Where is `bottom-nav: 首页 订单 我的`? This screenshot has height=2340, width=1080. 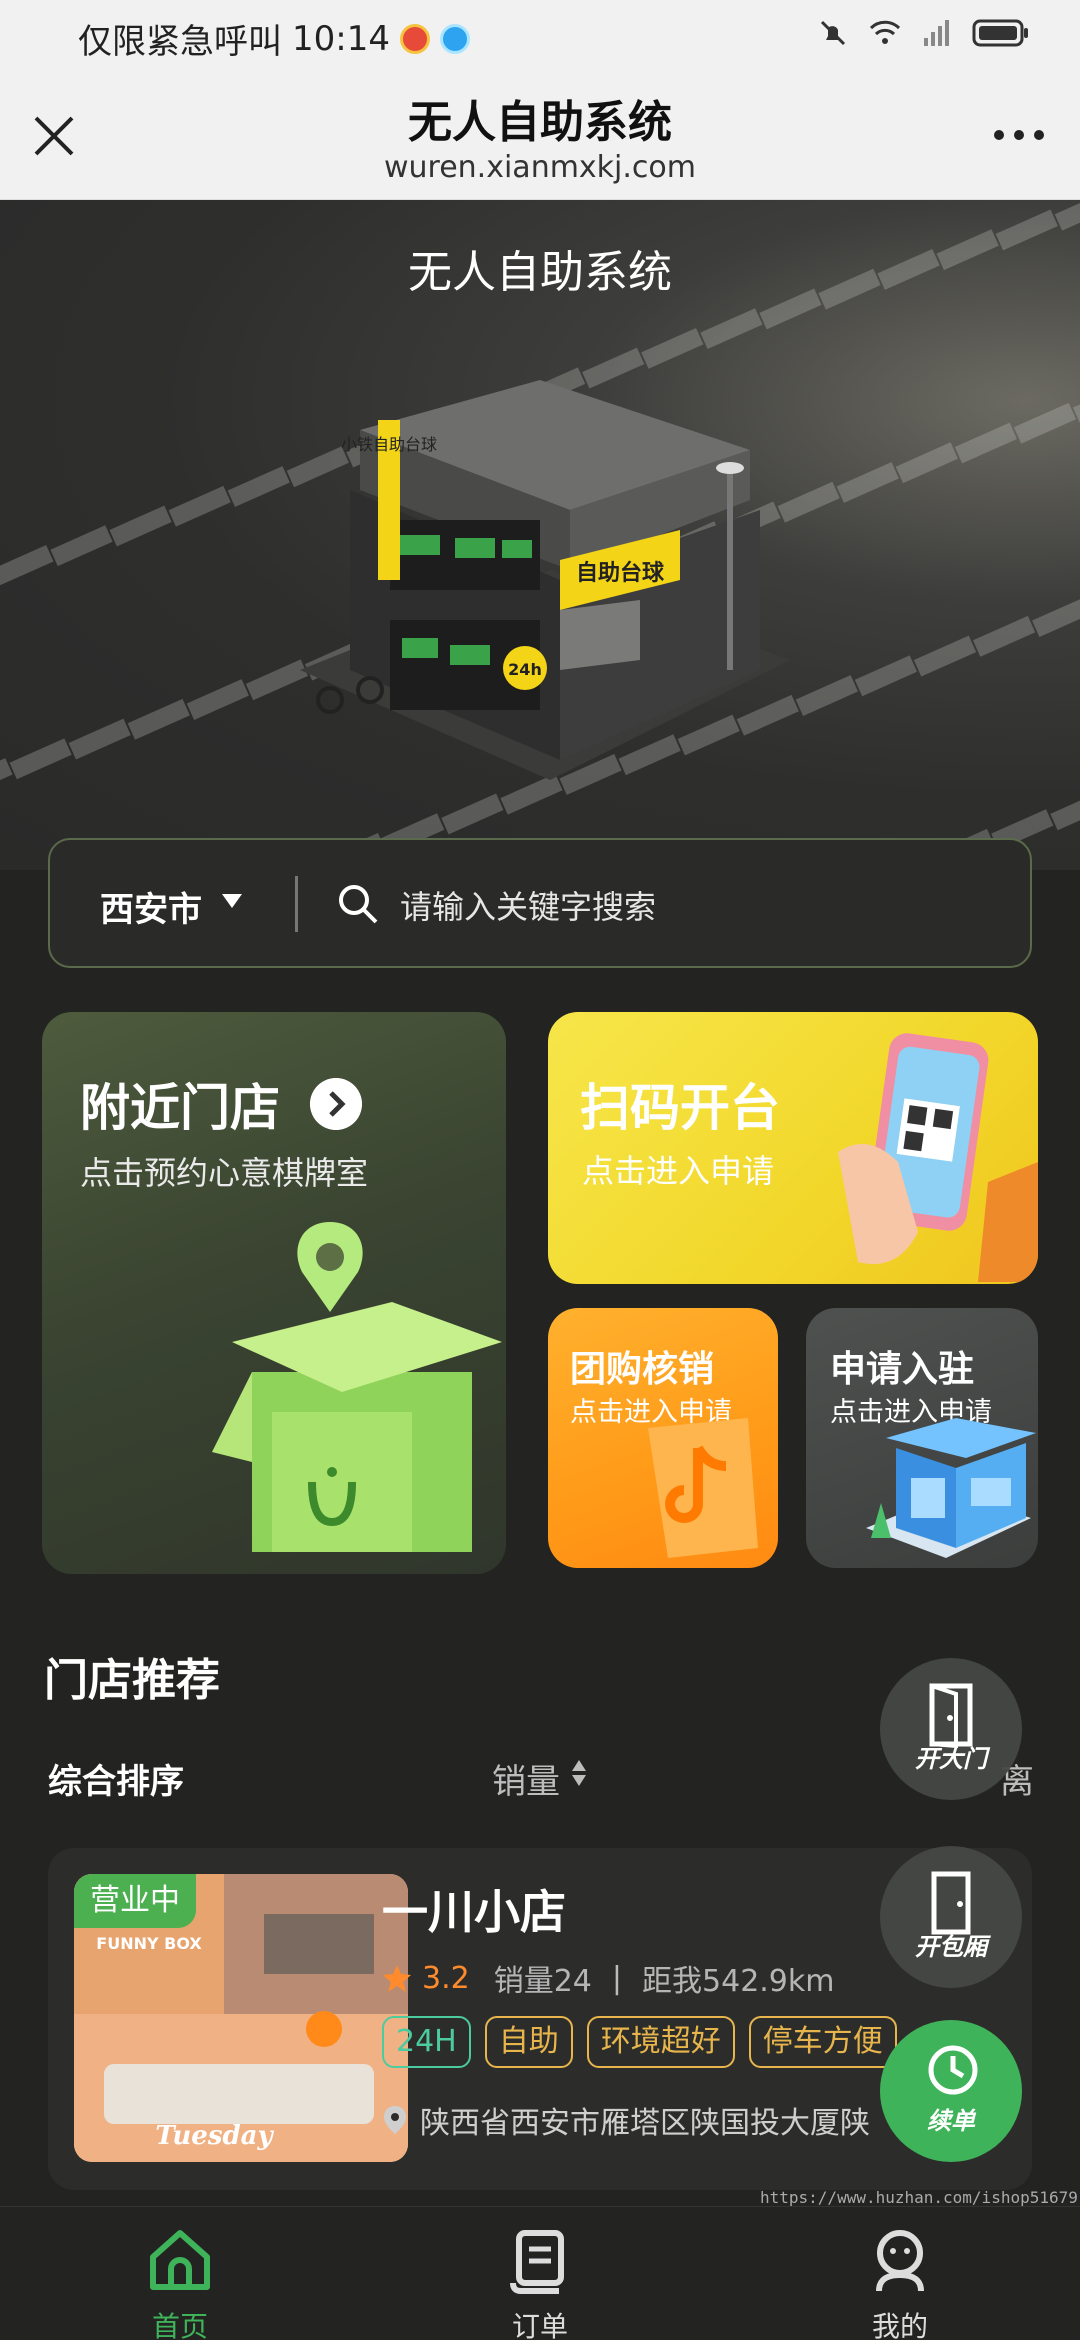
bottom-nav: 首页 订单 我的 is located at coordinates (540, 2273).